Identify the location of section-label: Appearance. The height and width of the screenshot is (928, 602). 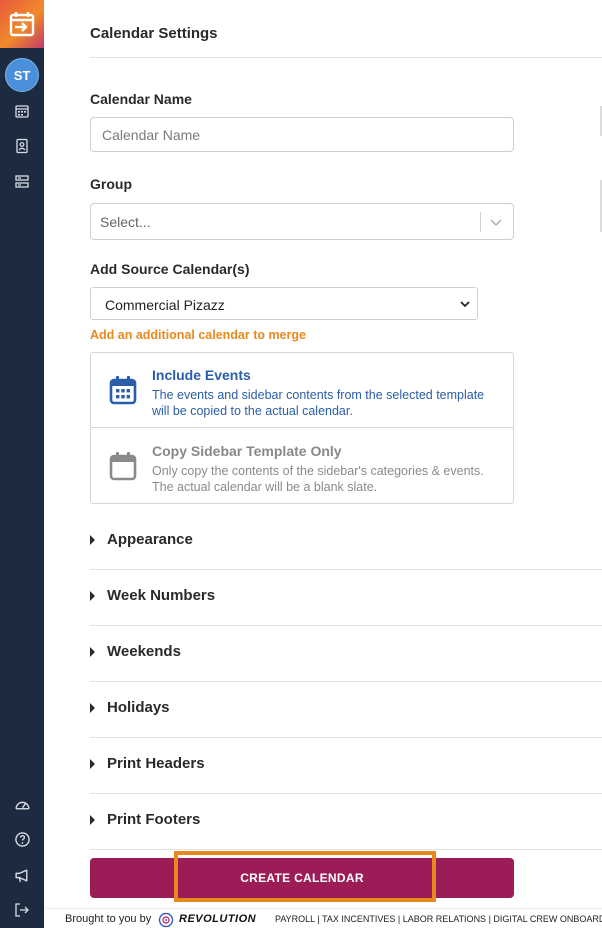
(150, 539).